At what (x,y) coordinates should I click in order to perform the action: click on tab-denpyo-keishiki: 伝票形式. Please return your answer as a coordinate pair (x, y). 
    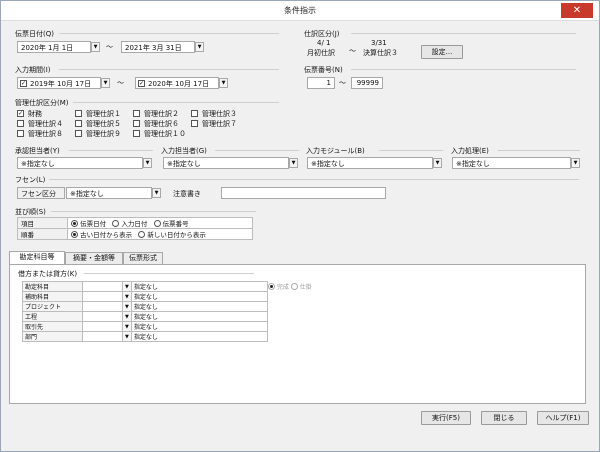
    Looking at the image, I should click on (143, 258).